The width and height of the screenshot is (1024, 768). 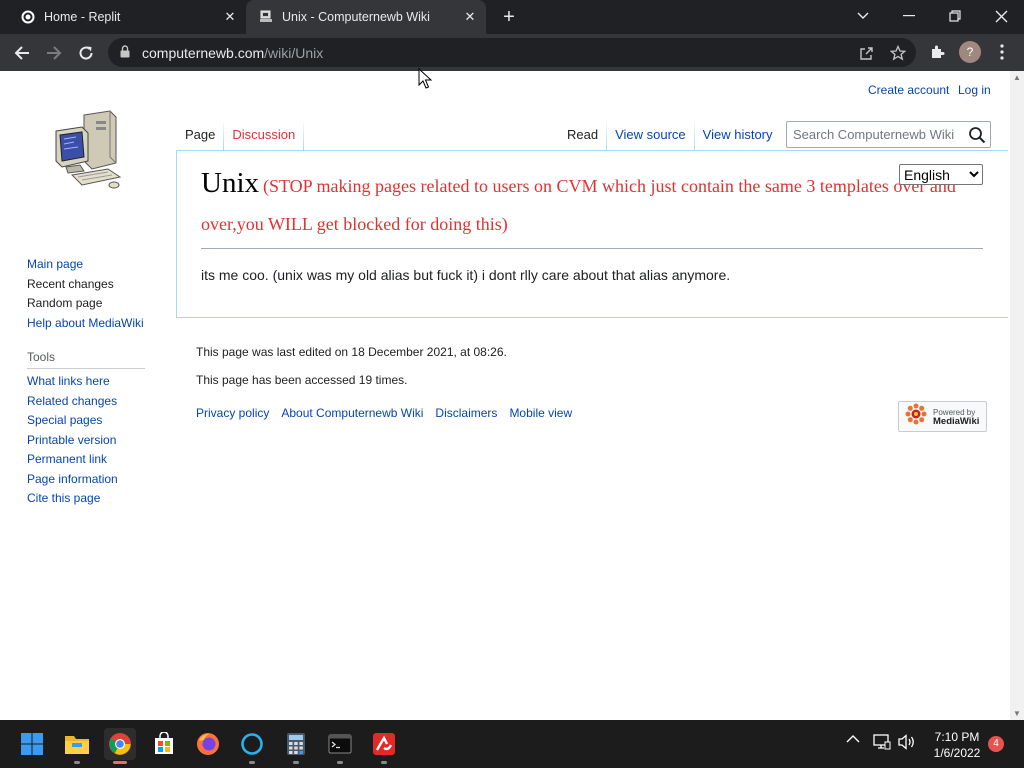 What do you see at coordinates (28, 17) in the screenshot?
I see `replit-icon` at bounding box center [28, 17].